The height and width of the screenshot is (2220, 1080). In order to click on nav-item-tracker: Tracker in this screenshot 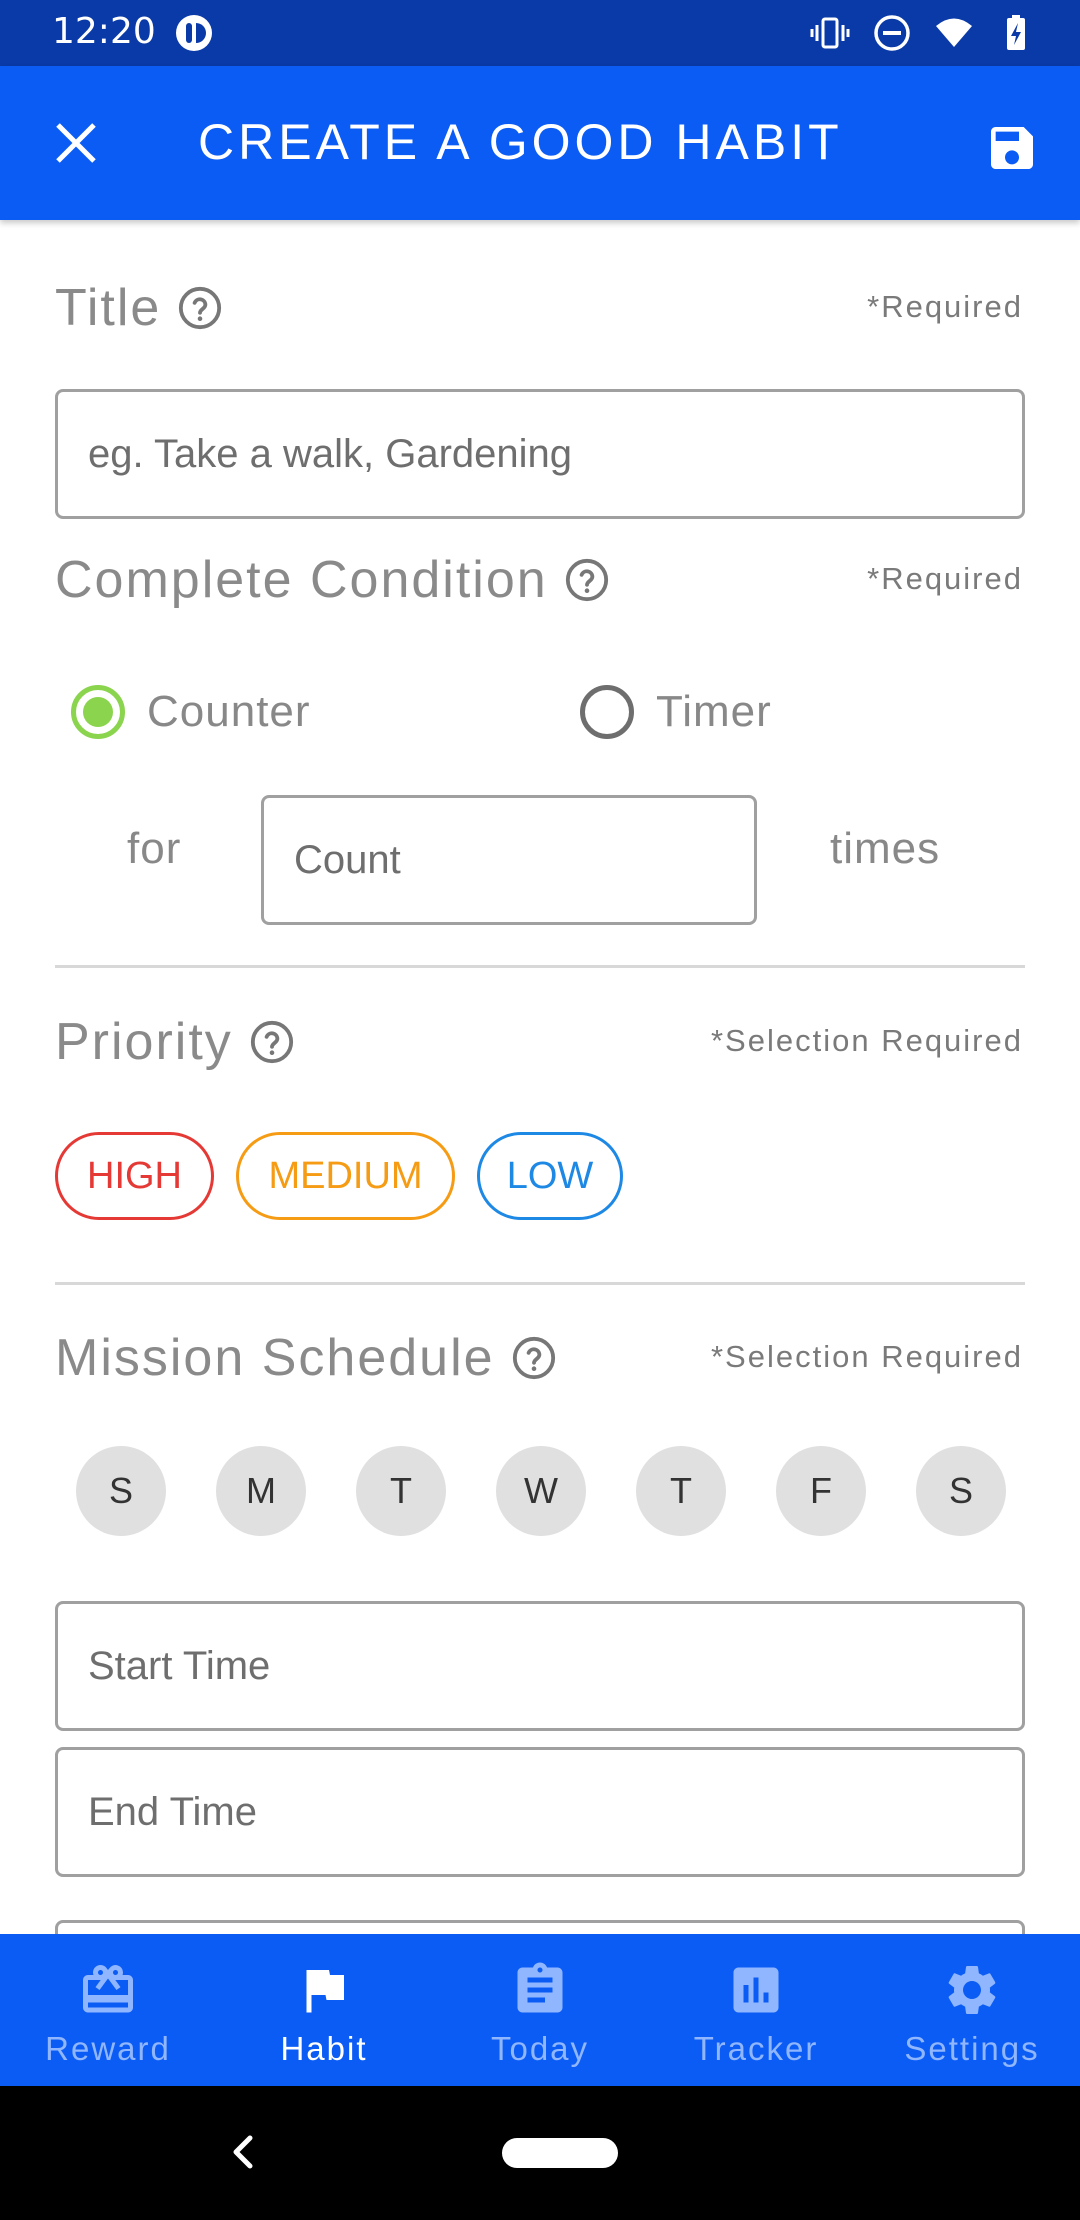, I will do `click(756, 2010)`.